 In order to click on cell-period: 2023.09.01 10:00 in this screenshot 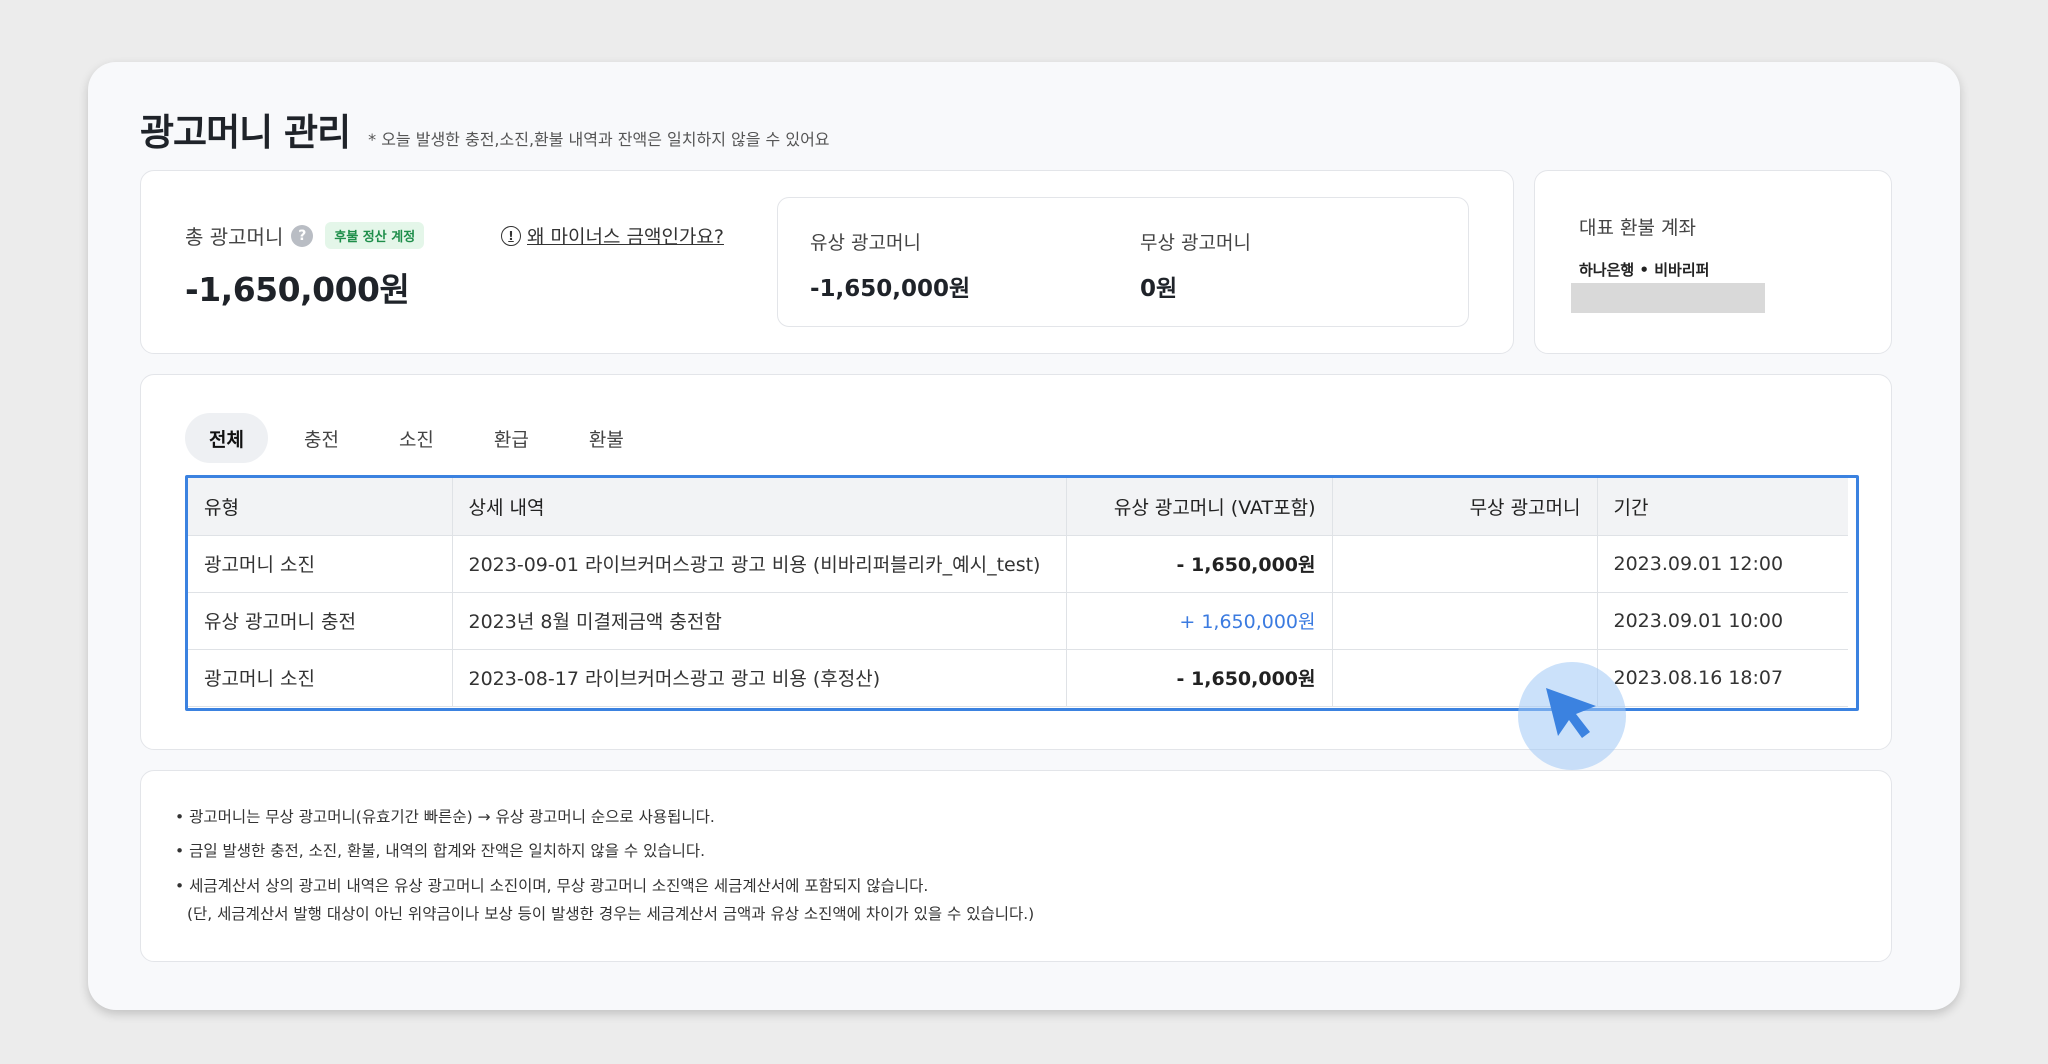, I will do `click(1722, 621)`.